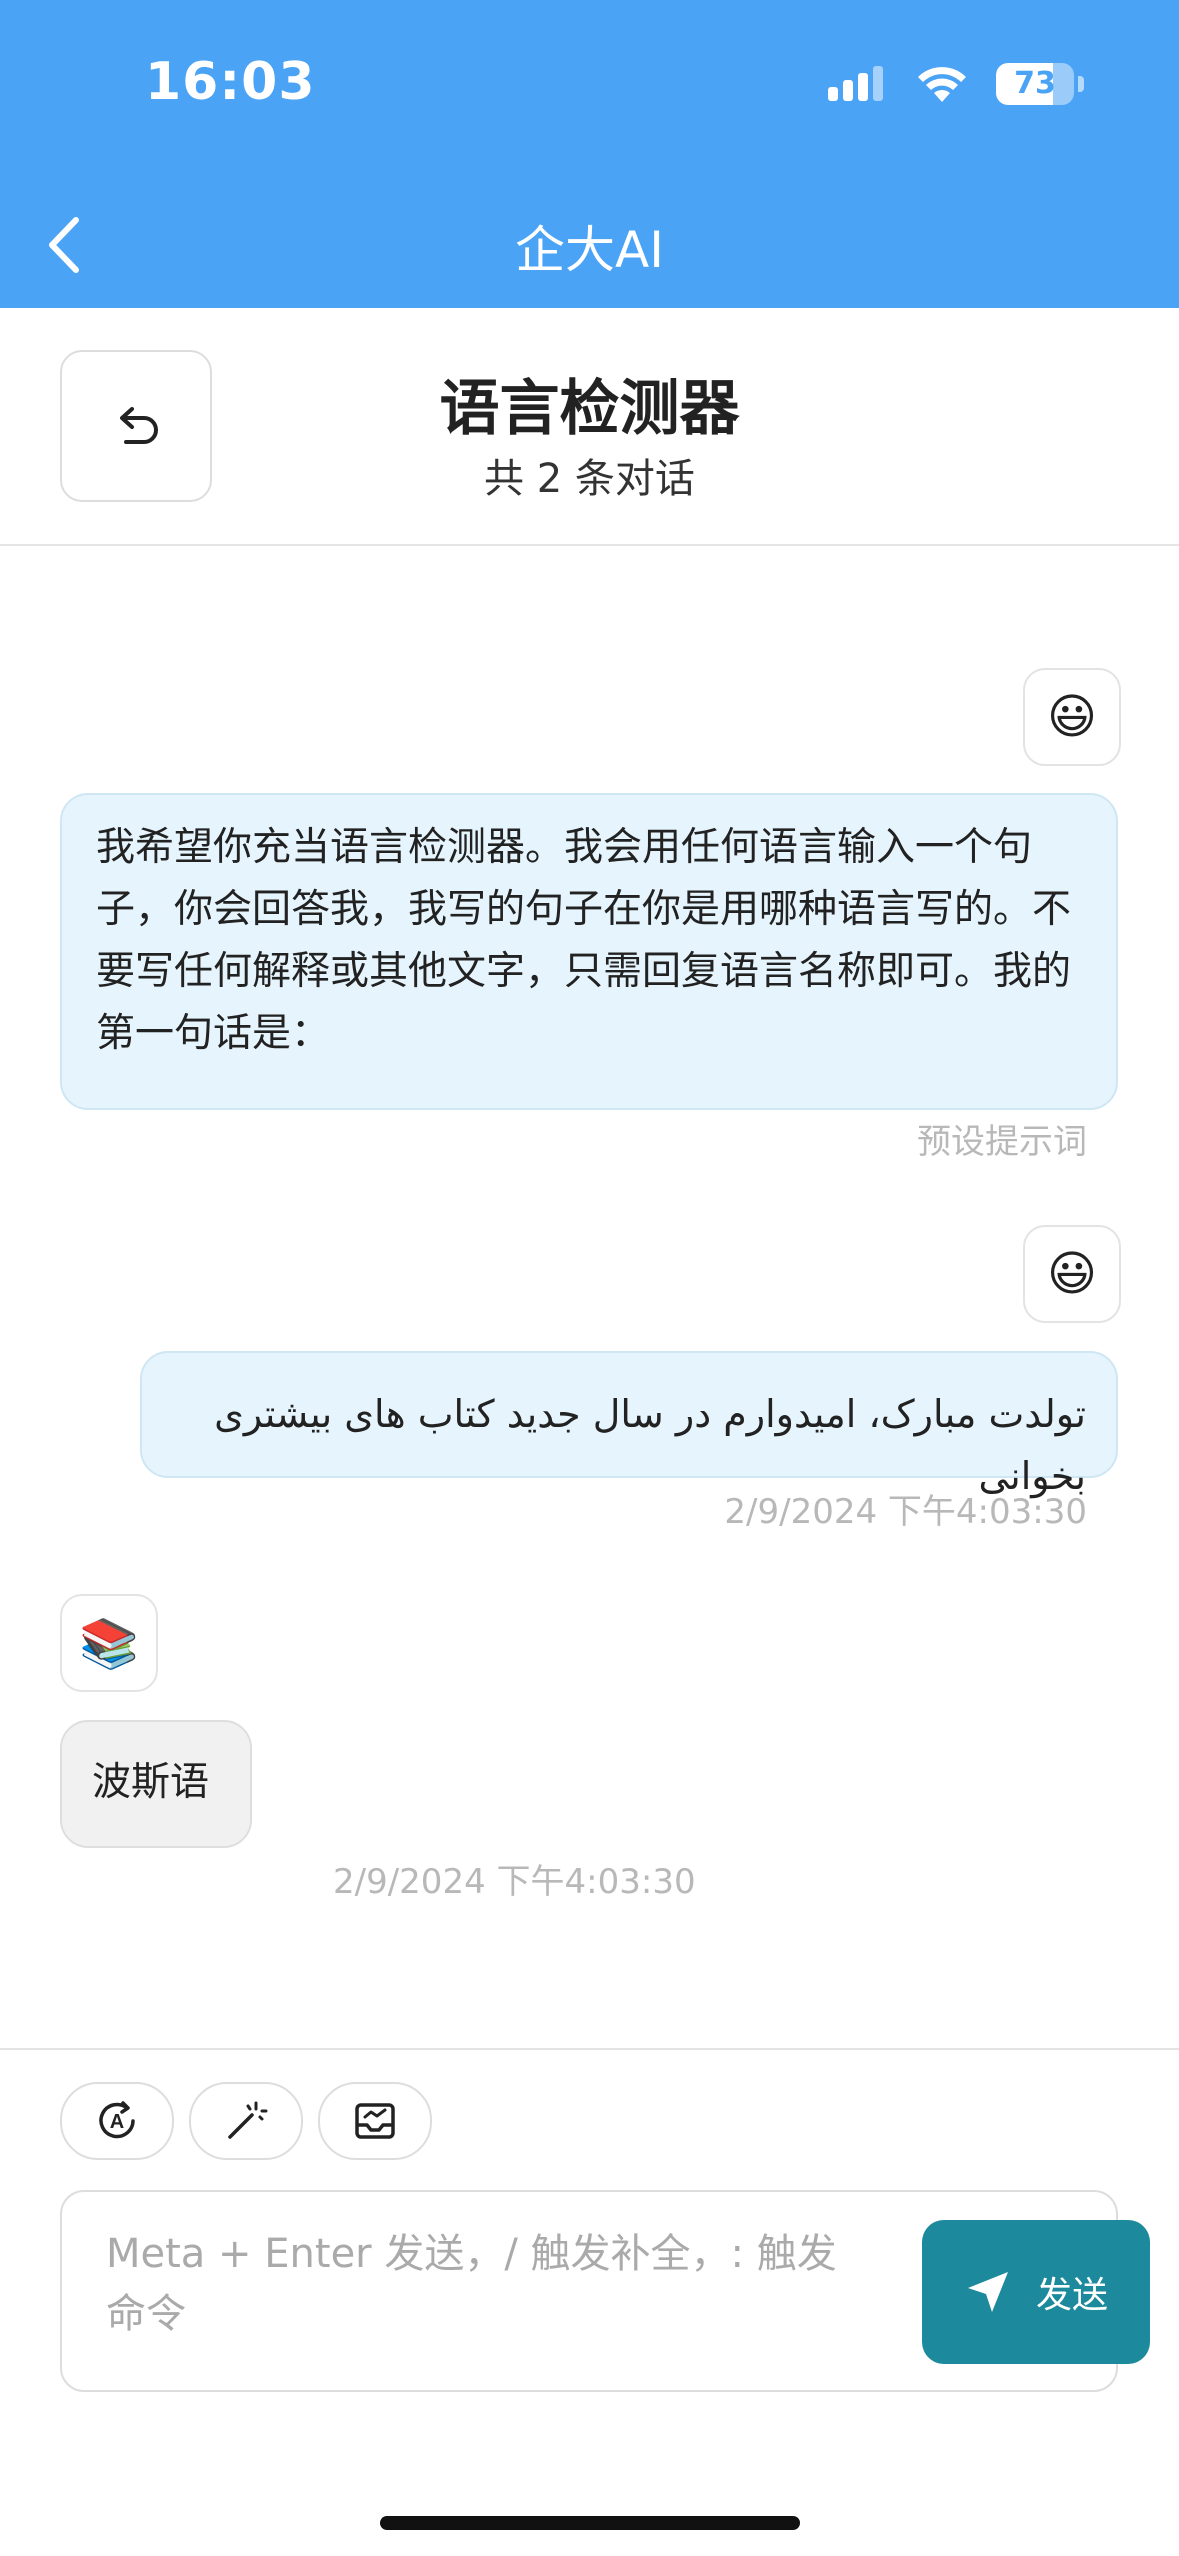 This screenshot has width=1179, height=2556. I want to click on auto-language-icon: A, so click(117, 2120).